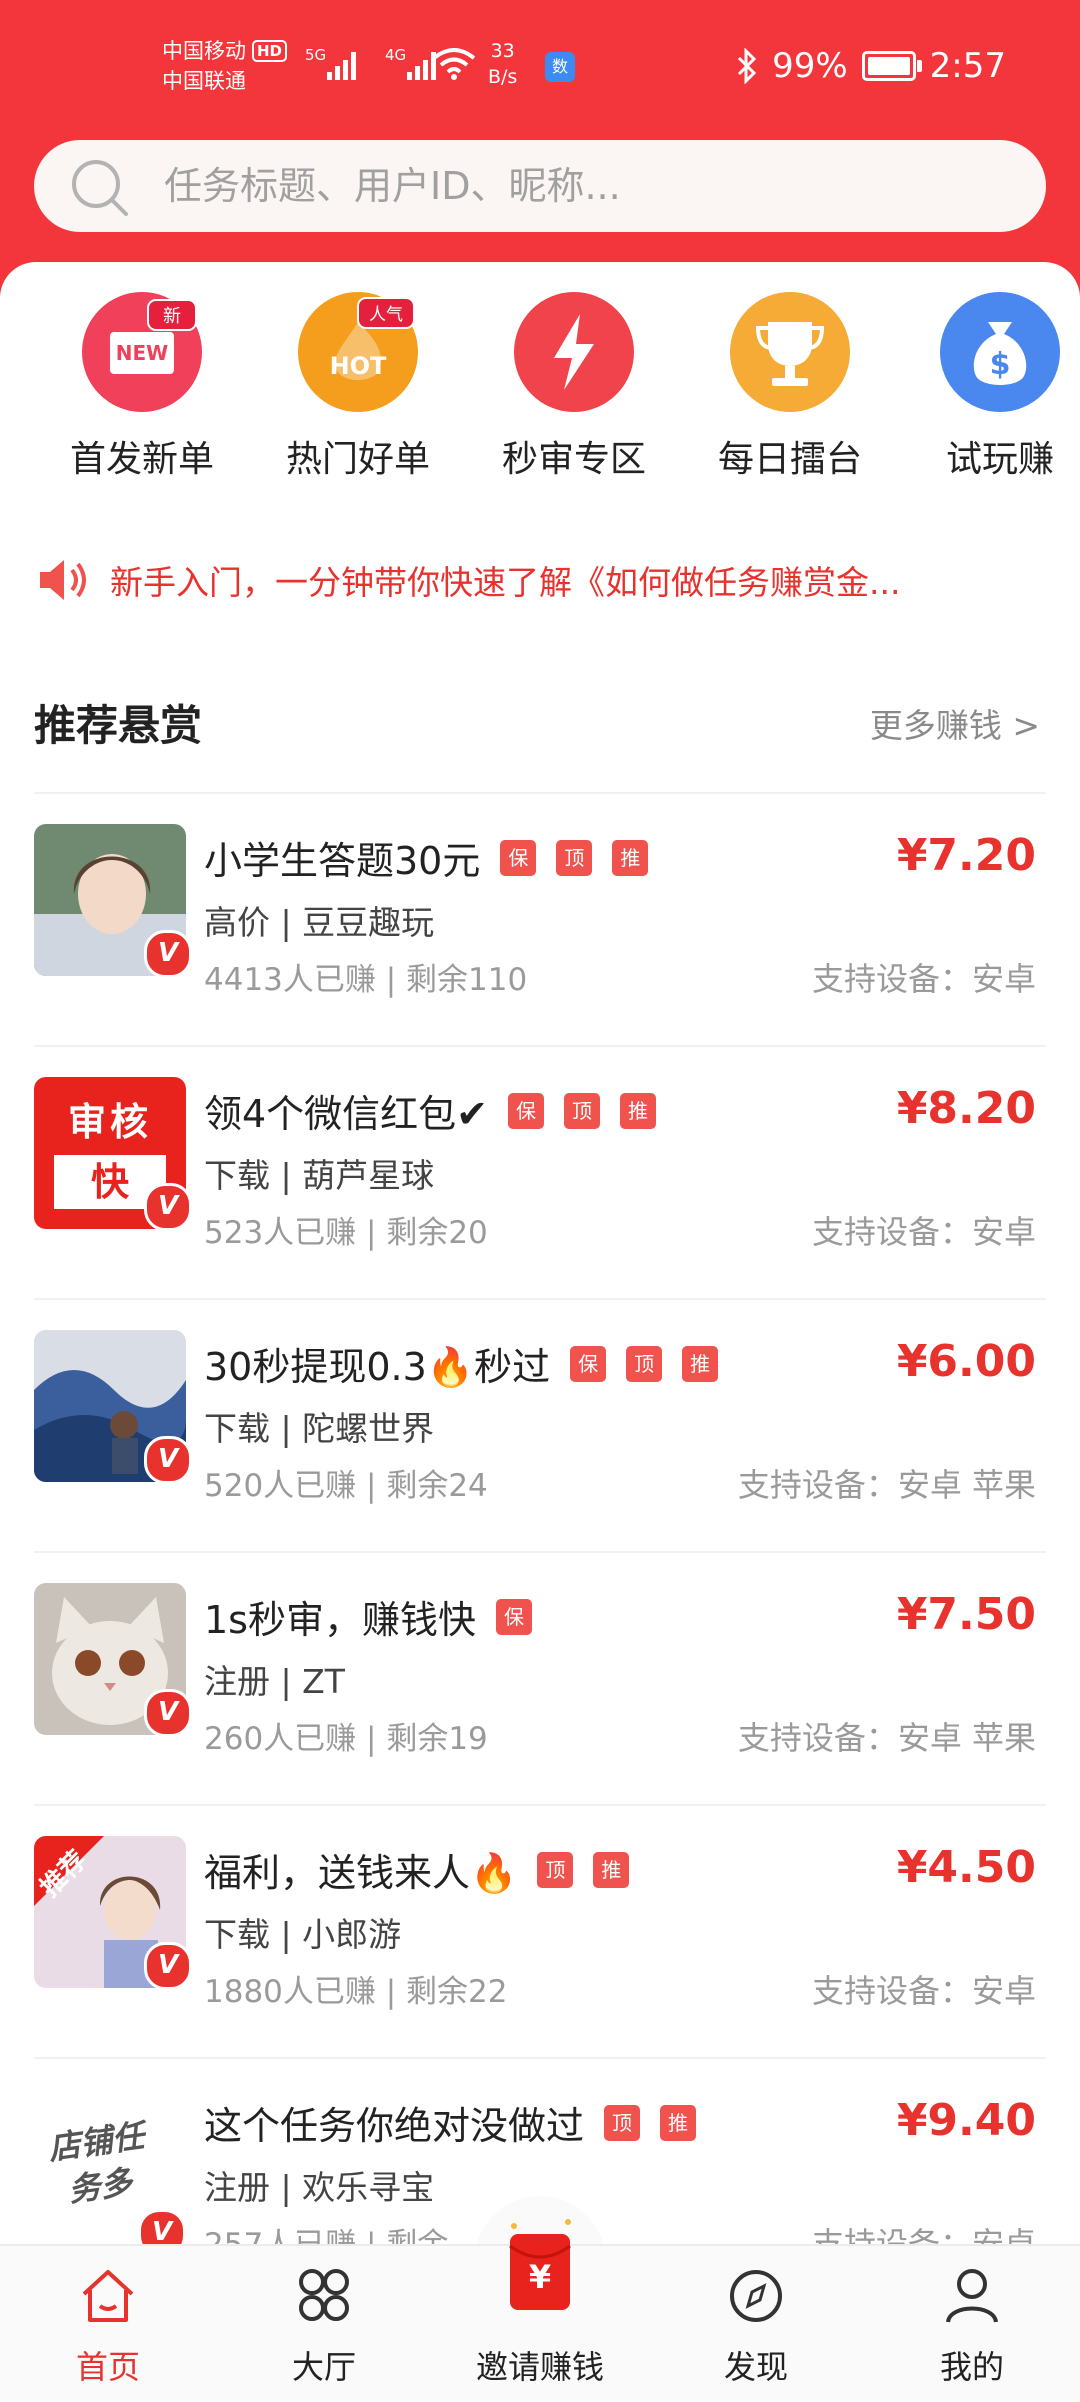  Describe the element at coordinates (990, 387) in the screenshot. I see `category-trial-earn: $ 试玩赚` at that location.